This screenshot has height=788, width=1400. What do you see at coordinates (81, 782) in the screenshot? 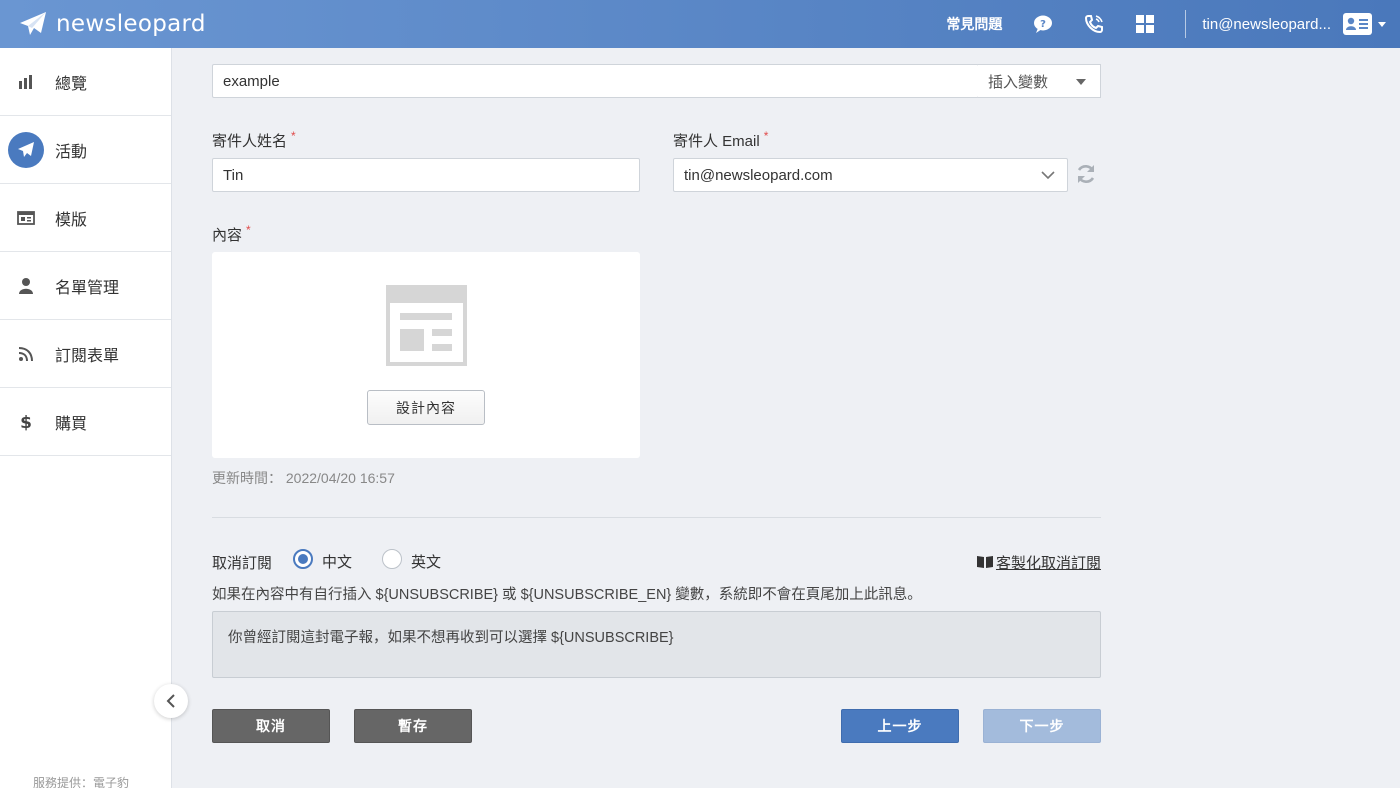
I see `service-provider-note: 服務提供：電子豹` at bounding box center [81, 782].